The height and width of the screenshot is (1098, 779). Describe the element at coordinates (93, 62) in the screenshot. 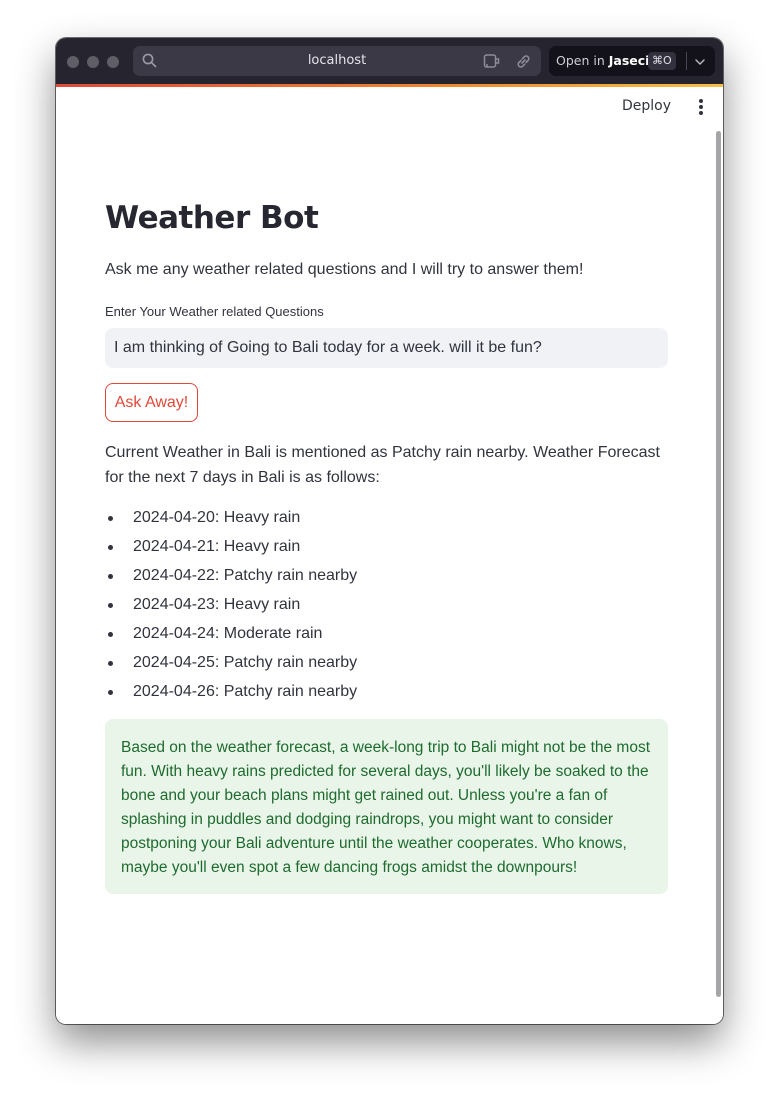

I see `minimize-window-dot` at that location.